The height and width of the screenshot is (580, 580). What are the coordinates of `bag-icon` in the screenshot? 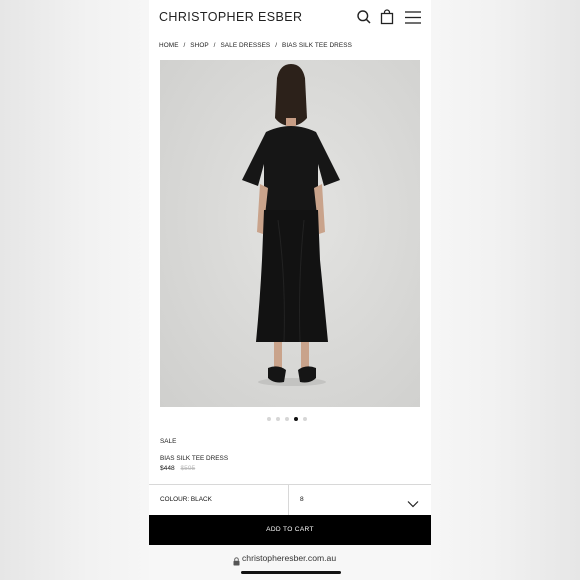 It's located at (387, 17).